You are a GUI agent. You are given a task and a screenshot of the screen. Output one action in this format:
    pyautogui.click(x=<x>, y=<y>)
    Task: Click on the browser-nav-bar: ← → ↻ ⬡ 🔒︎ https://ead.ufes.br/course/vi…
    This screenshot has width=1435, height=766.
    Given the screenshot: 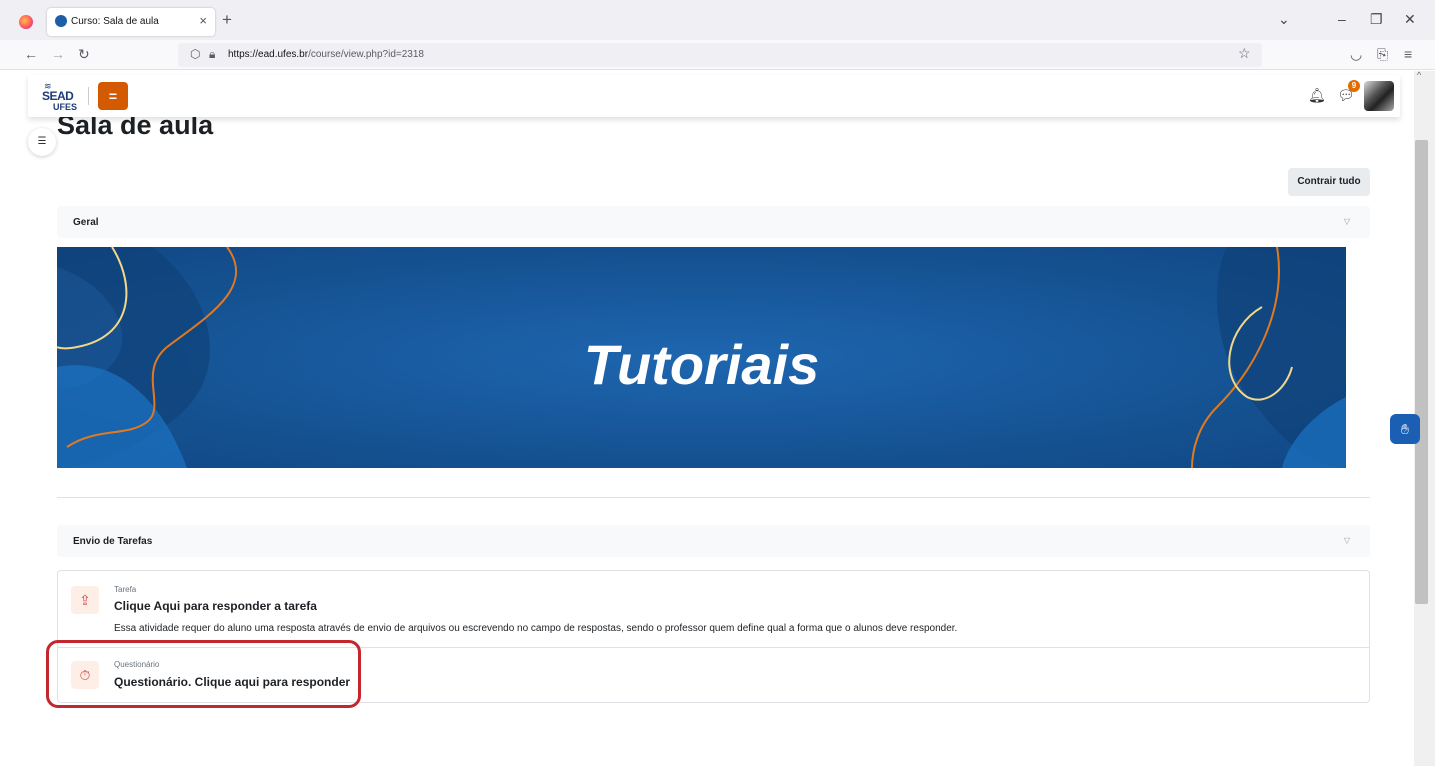 What is the action you would take?
    pyautogui.click(x=717, y=55)
    